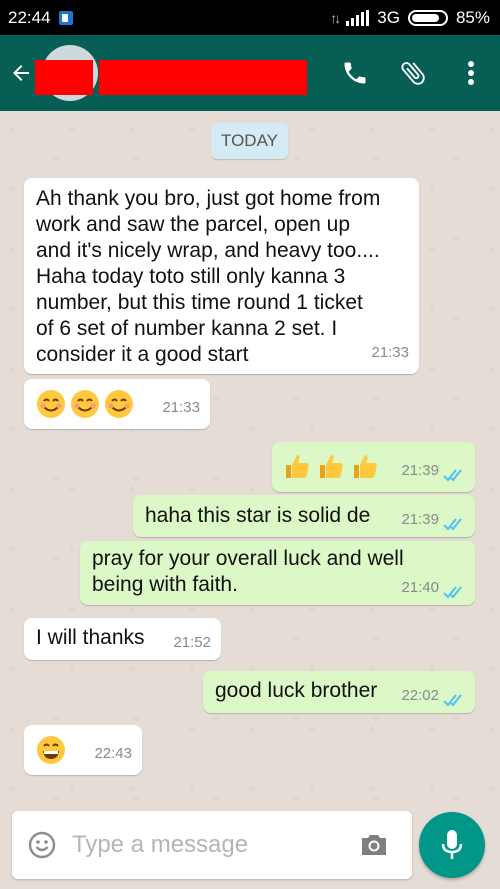 The width and height of the screenshot is (500, 889). What do you see at coordinates (471, 73) in the screenshot?
I see `more-vert-icon` at bounding box center [471, 73].